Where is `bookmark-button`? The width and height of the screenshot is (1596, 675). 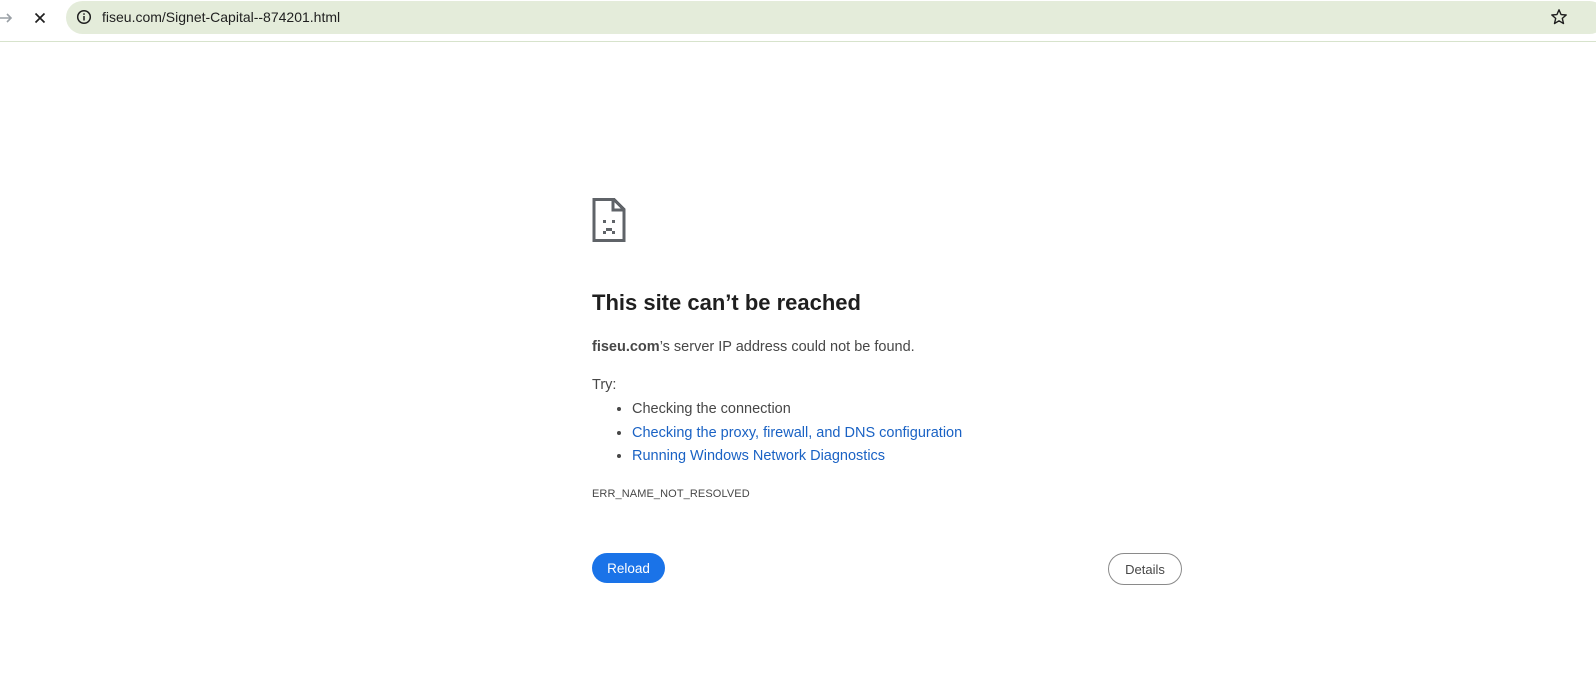 bookmark-button is located at coordinates (1559, 17).